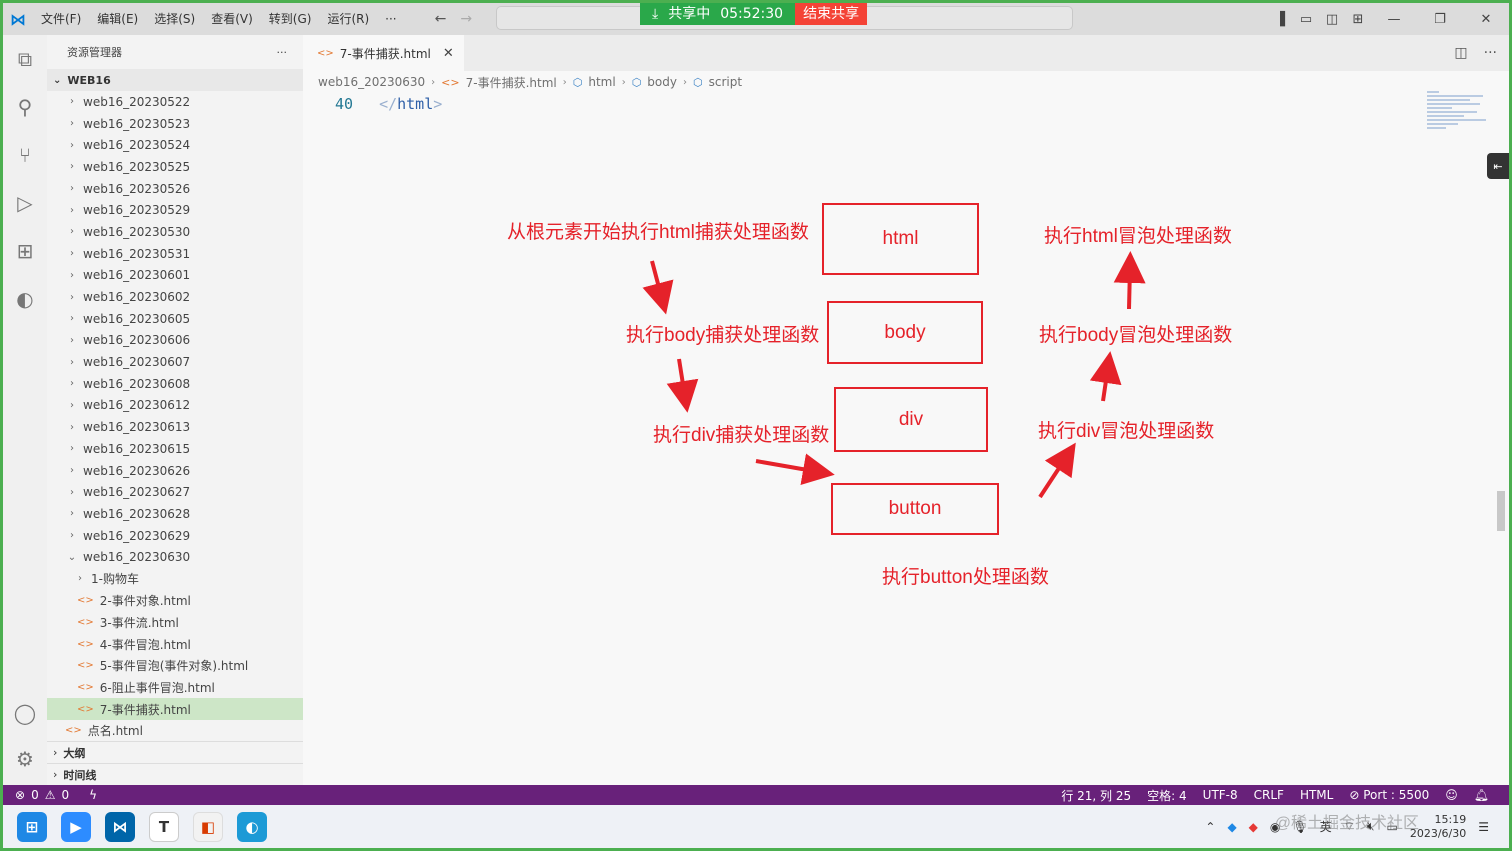  I want to click on folder-item: › web16_20230526, so click(175, 189).